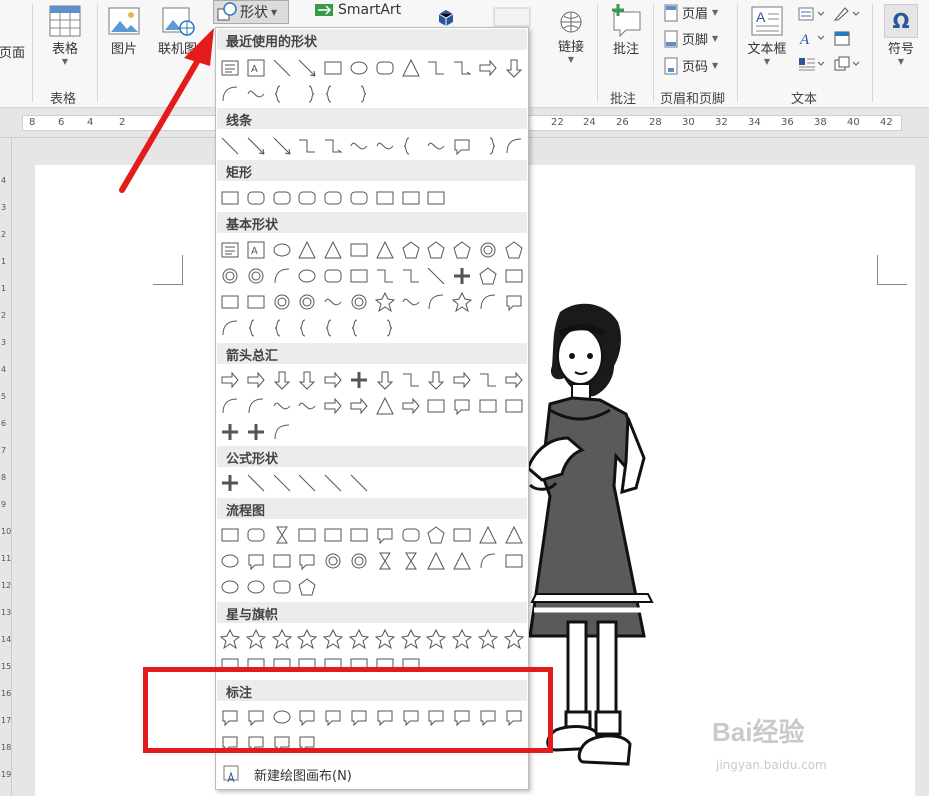  I want to click on symbol-button: Ω 符号 ▼, so click(901, 35).